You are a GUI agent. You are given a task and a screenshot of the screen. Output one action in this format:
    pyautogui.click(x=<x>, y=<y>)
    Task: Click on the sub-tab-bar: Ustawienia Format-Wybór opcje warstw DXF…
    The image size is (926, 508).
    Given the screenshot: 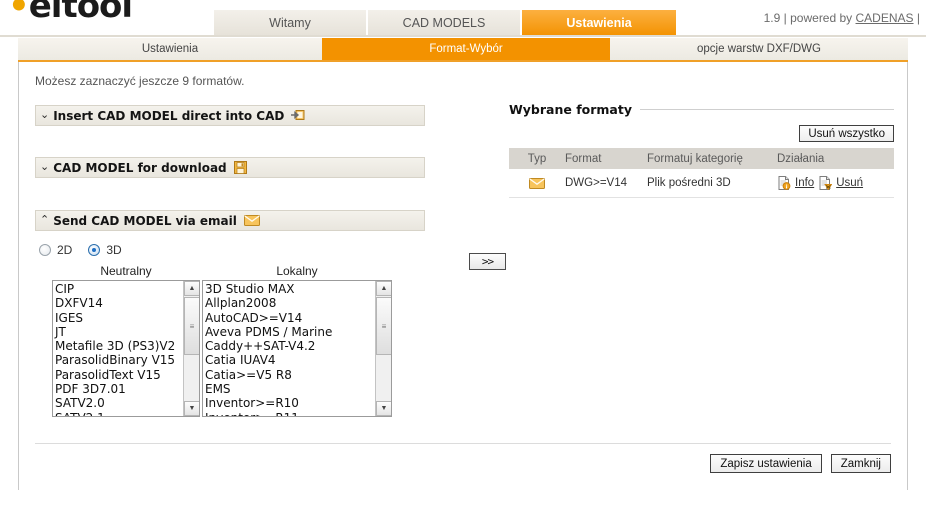 What is the action you would take?
    pyautogui.click(x=463, y=49)
    